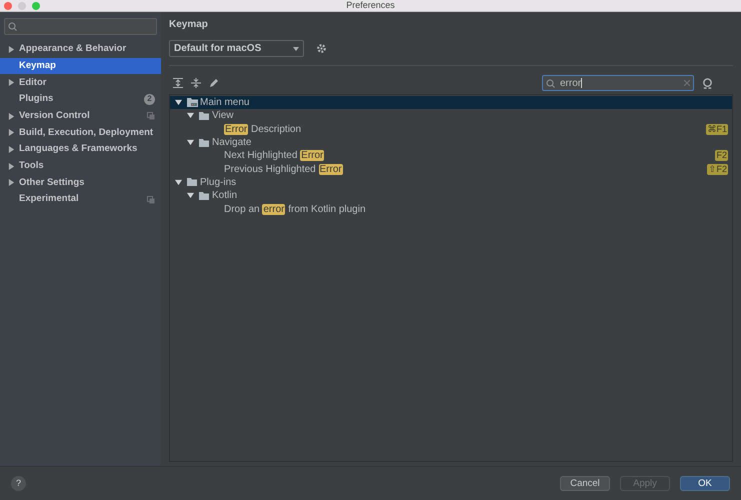 This screenshot has width=741, height=500. What do you see at coordinates (149, 99) in the screenshot?
I see `count-badge: 2` at bounding box center [149, 99].